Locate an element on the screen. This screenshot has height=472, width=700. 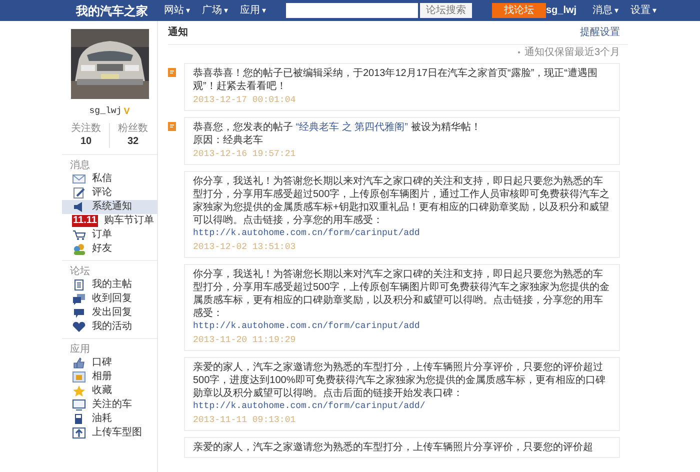
sale-badge-icon: 11.11 is located at coordinates (85, 220).